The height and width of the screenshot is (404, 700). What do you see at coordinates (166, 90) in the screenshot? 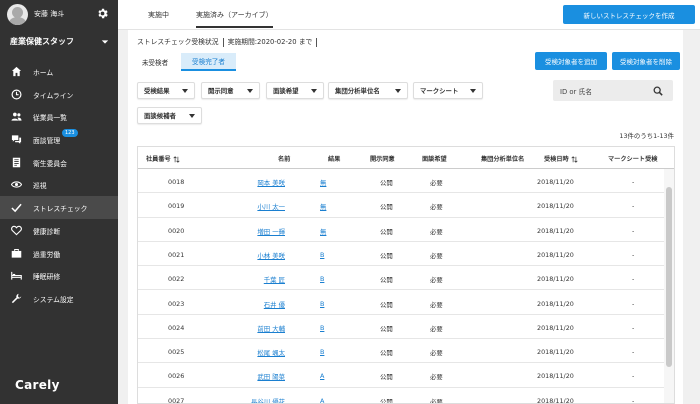
I see `filter-result: 受検結果` at bounding box center [166, 90].